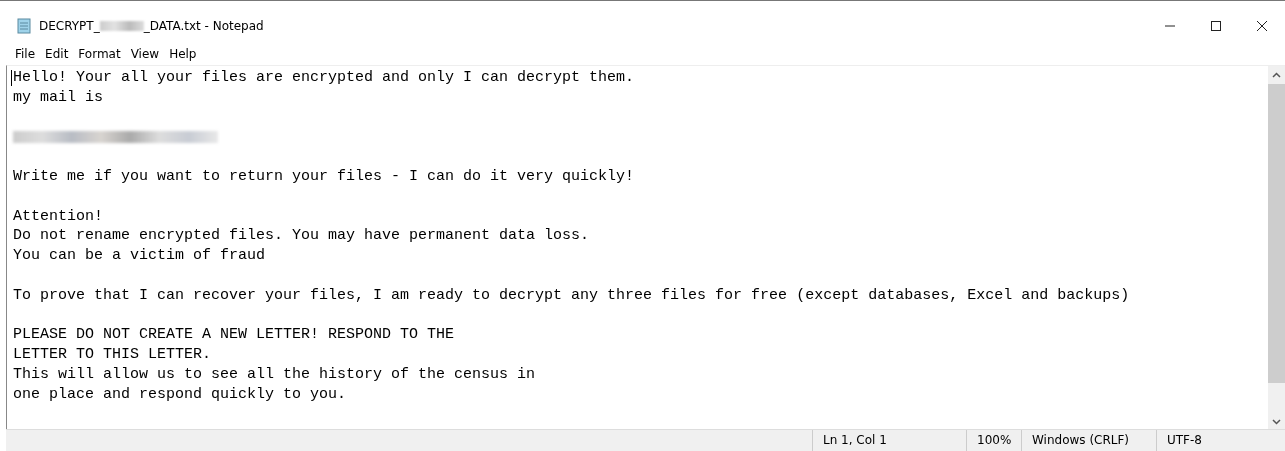  Describe the element at coordinates (324, 176) in the screenshot. I see `text-line: Write me if you want to return your files - I can do it very quickly!` at that location.